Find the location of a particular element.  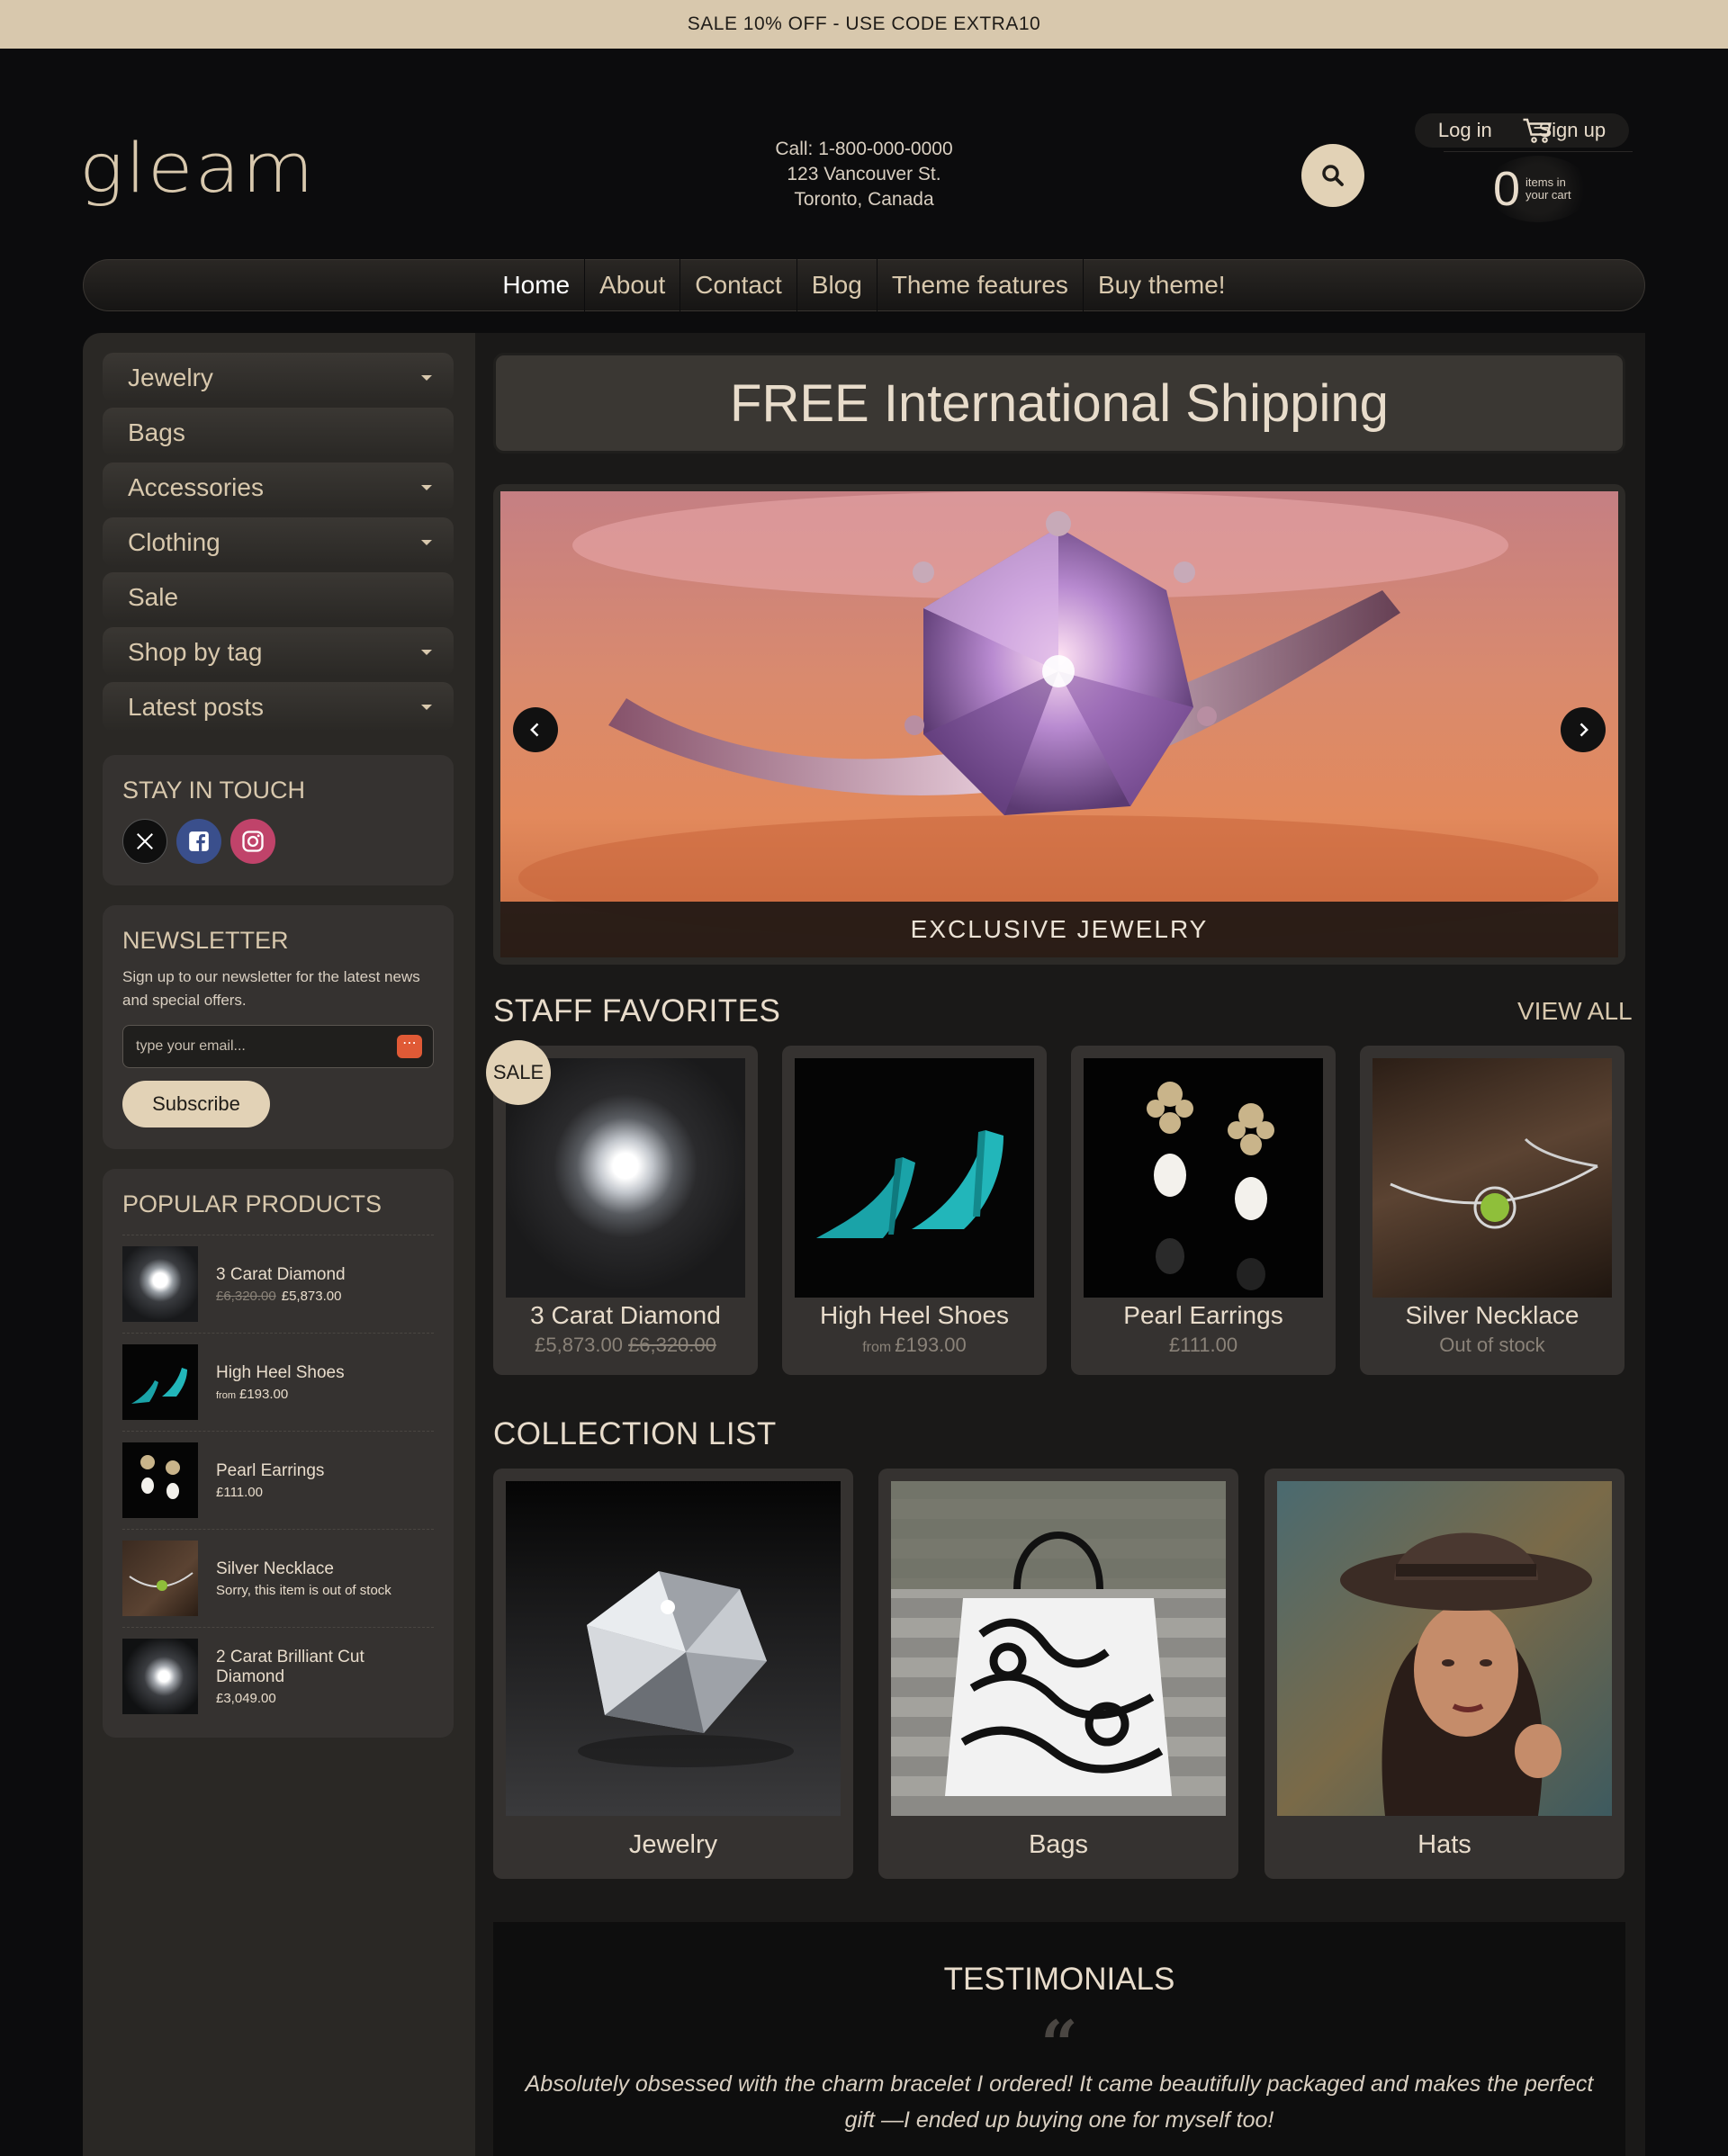

sidebar-item-label: Jewelry is located at coordinates (171, 377).